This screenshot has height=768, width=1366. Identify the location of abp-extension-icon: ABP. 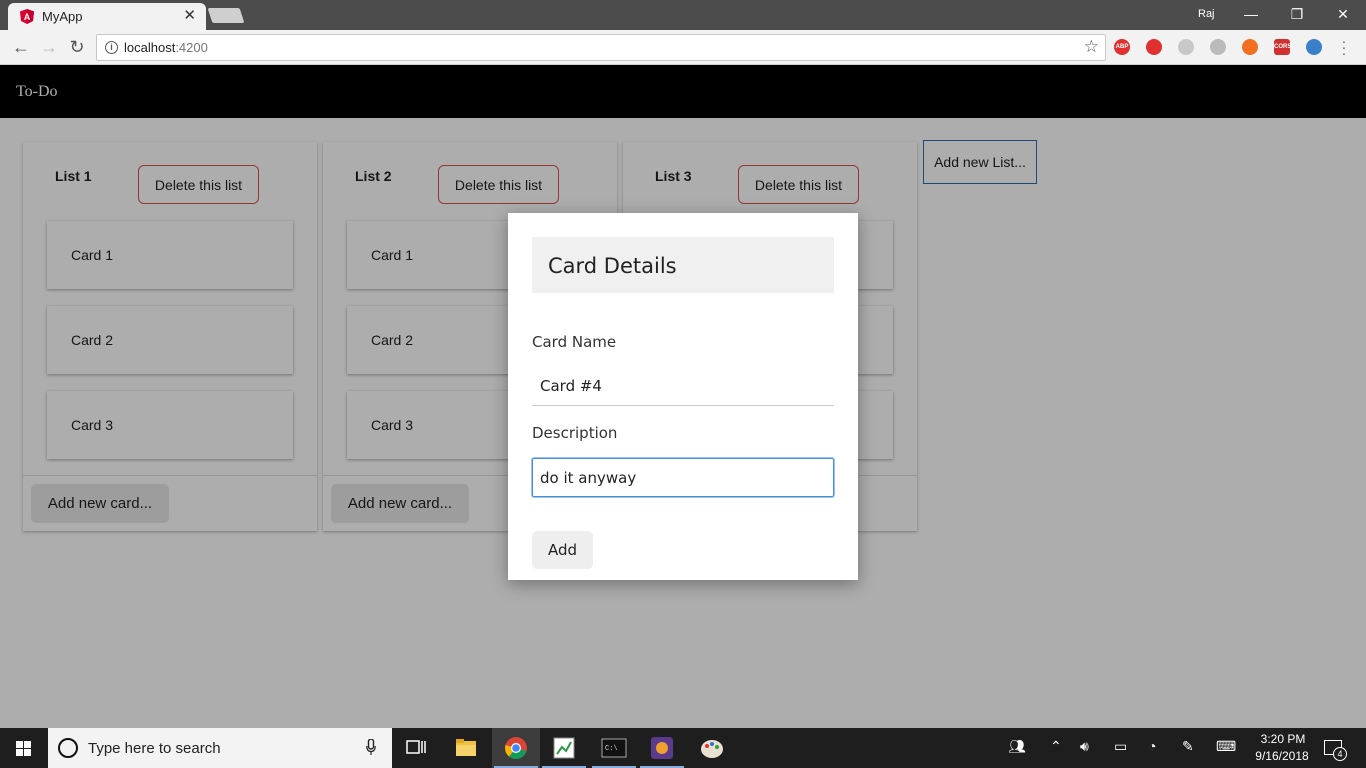
(1122, 47).